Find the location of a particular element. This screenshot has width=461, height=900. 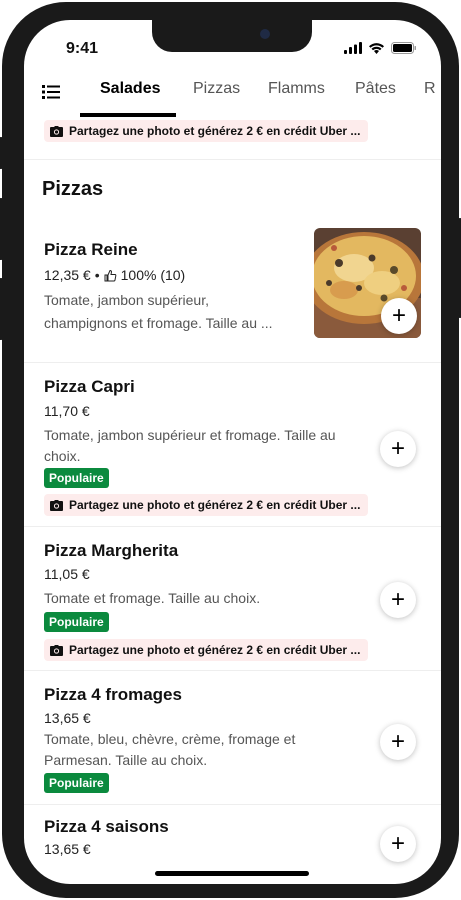

item-name: Pizza Margherita is located at coordinates (111, 550).